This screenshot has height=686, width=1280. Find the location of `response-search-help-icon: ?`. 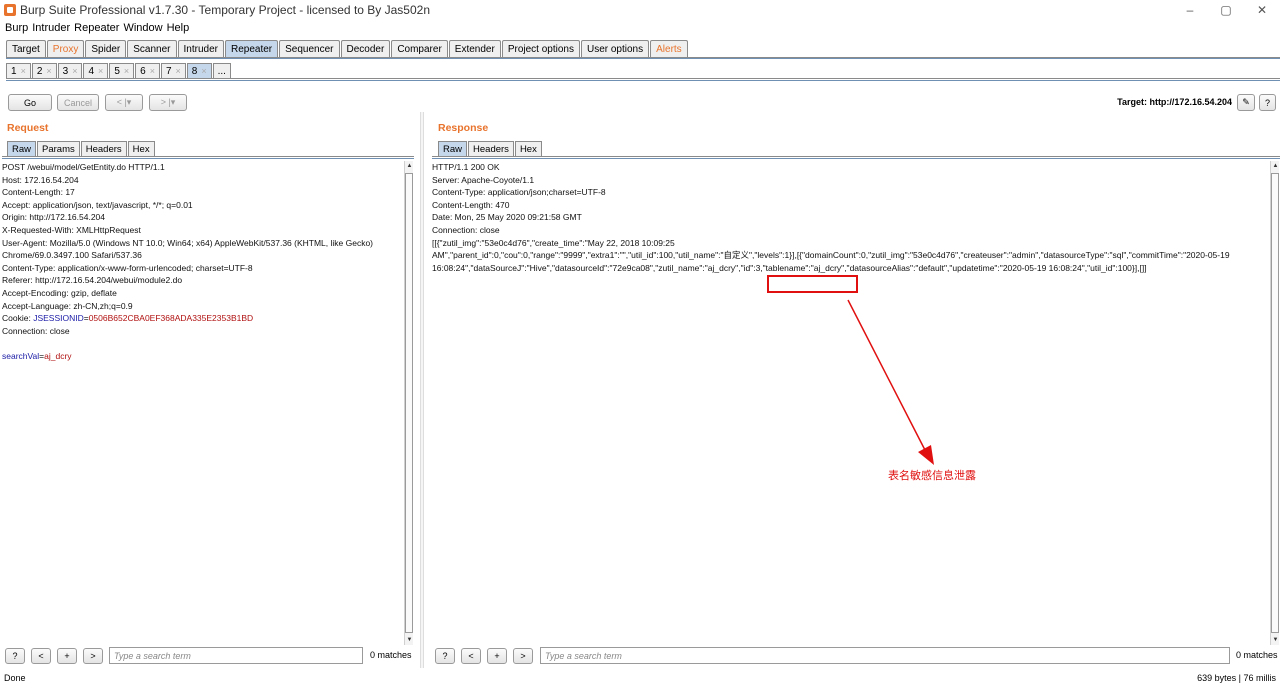

response-search-help-icon: ? is located at coordinates (445, 656).